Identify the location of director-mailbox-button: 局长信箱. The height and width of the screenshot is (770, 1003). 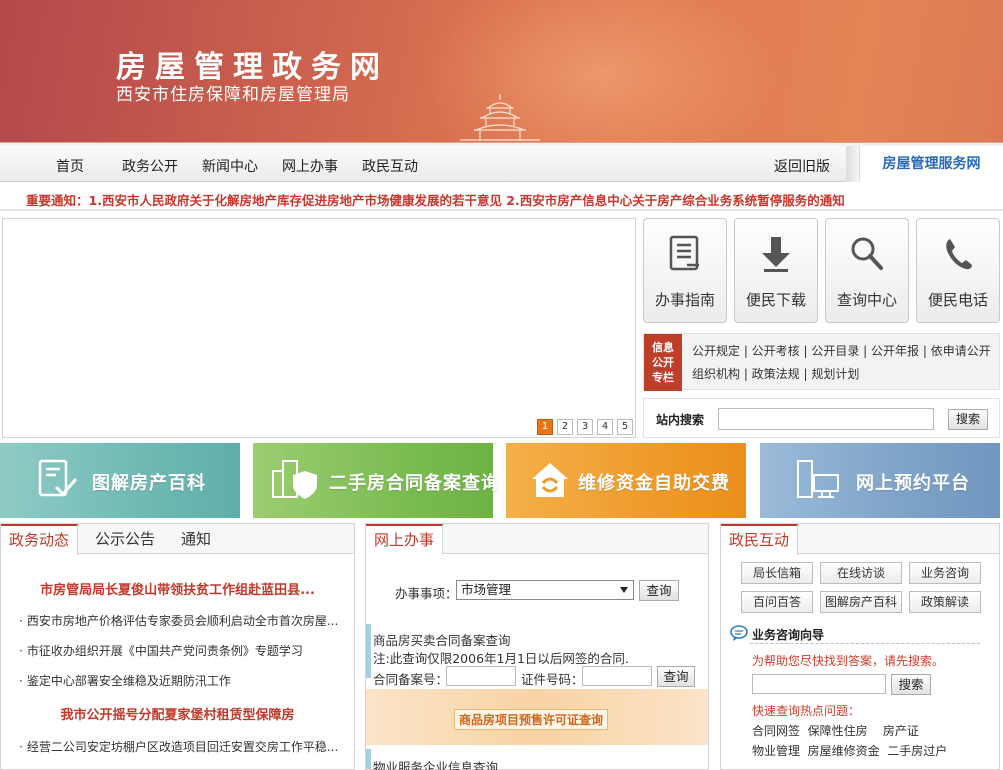
(777, 573).